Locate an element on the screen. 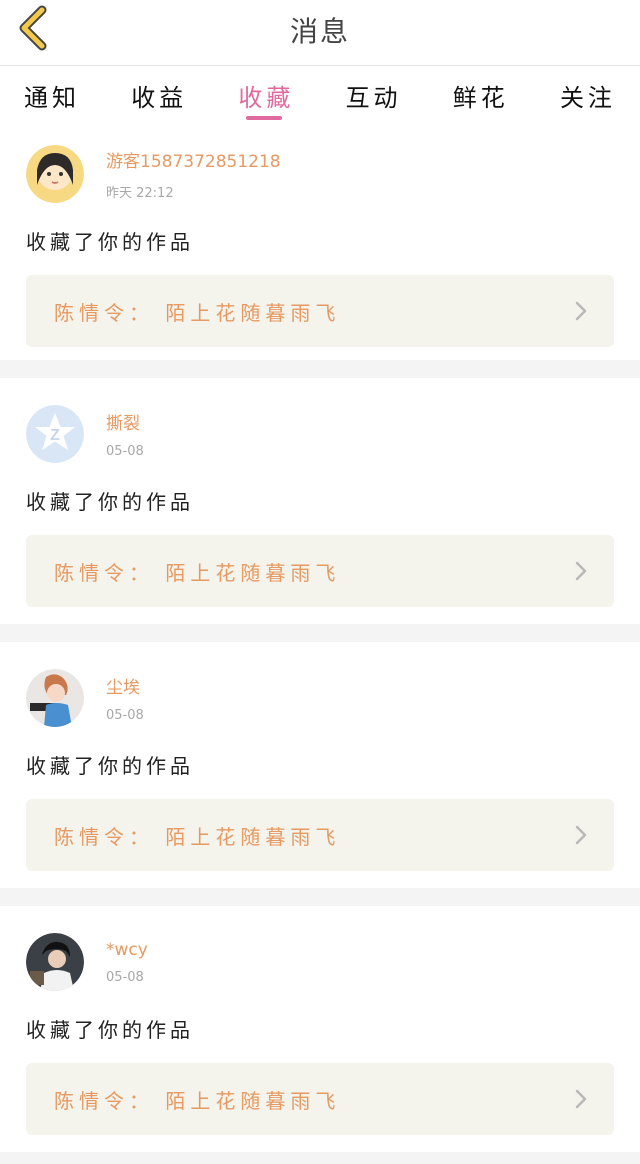 The width and height of the screenshot is (640, 1164). tab-bar: 通知 收益 收藏 互动 鲜花 关注 is located at coordinates (320, 98).